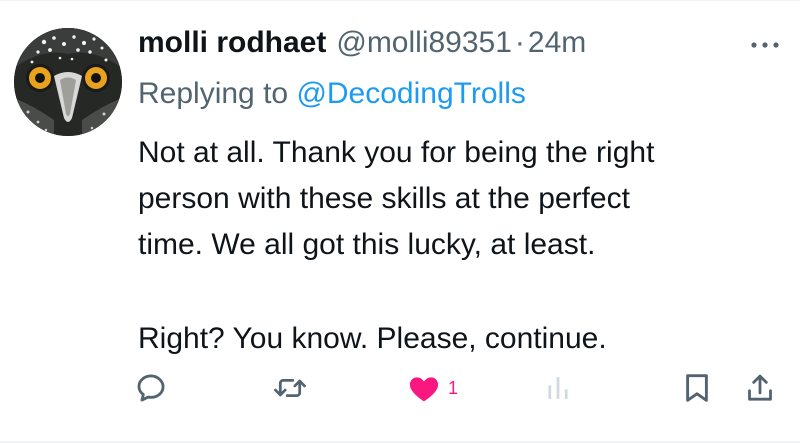  I want to click on replying-to-mention: @DecodingTrolls, so click(410, 93).